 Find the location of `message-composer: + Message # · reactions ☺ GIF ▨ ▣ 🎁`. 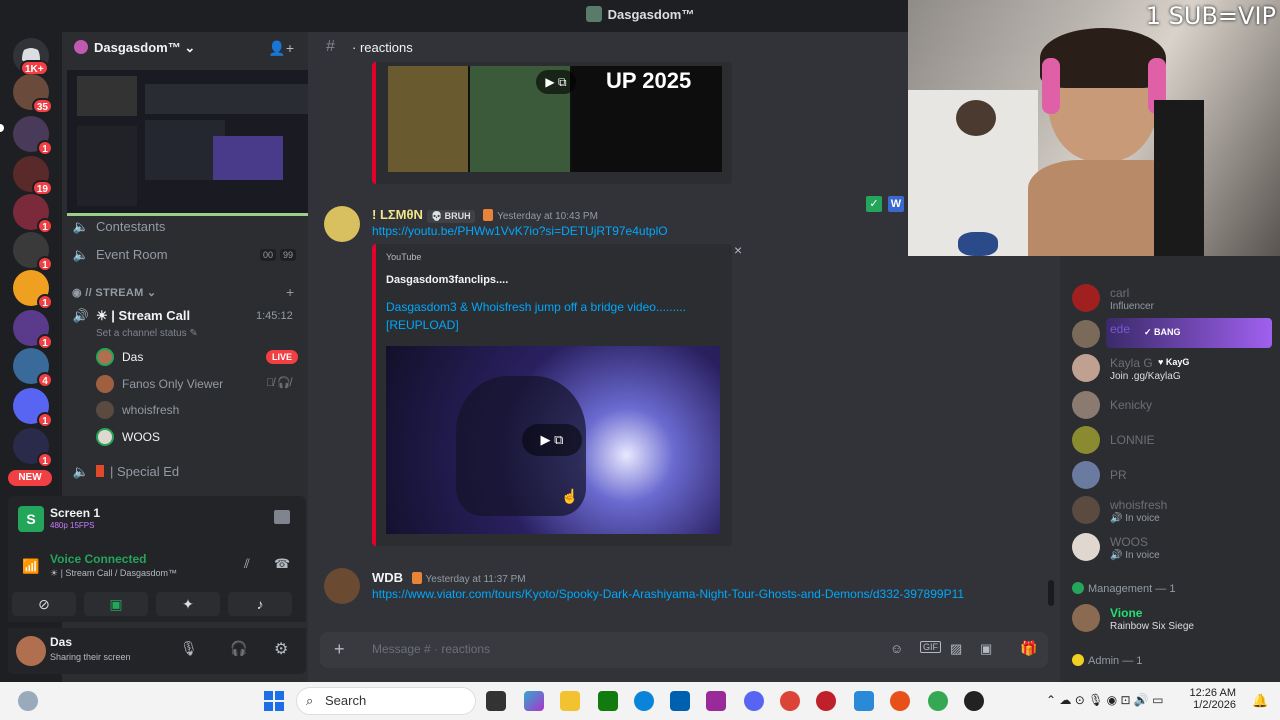

message-composer: + Message # · reactions ☺ GIF ▨ ▣ 🎁 is located at coordinates (684, 650).